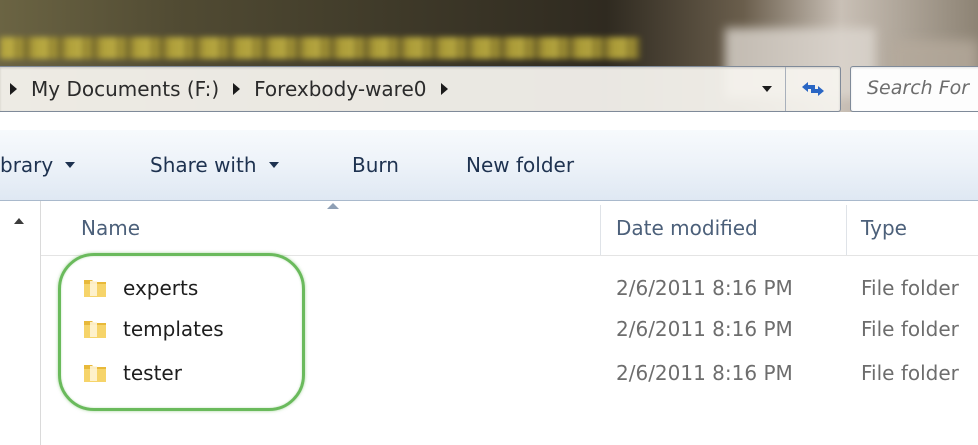 The width and height of the screenshot is (978, 445). I want to click on breadcrumb: My Documents (F:) Forexbody-ware0, so click(236, 89).